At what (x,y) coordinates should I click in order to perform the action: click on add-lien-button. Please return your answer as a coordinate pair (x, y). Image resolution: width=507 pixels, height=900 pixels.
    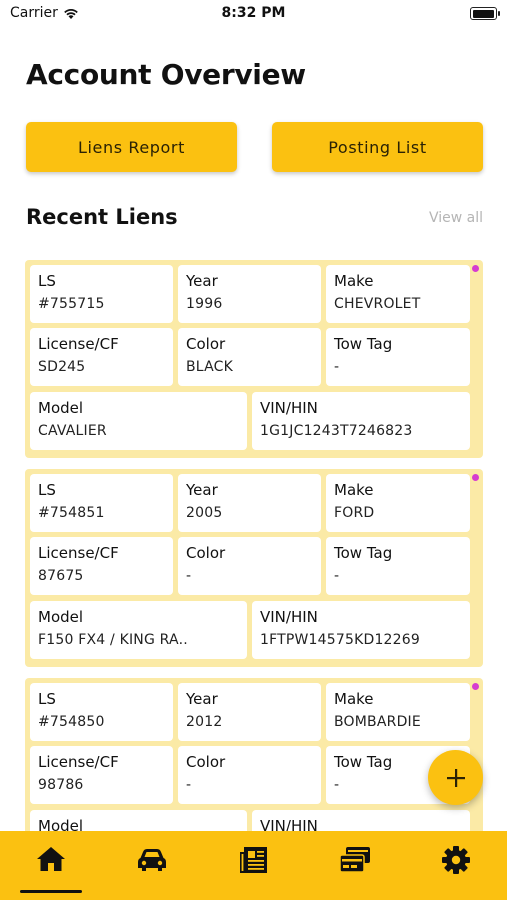
    Looking at the image, I should click on (455, 777).